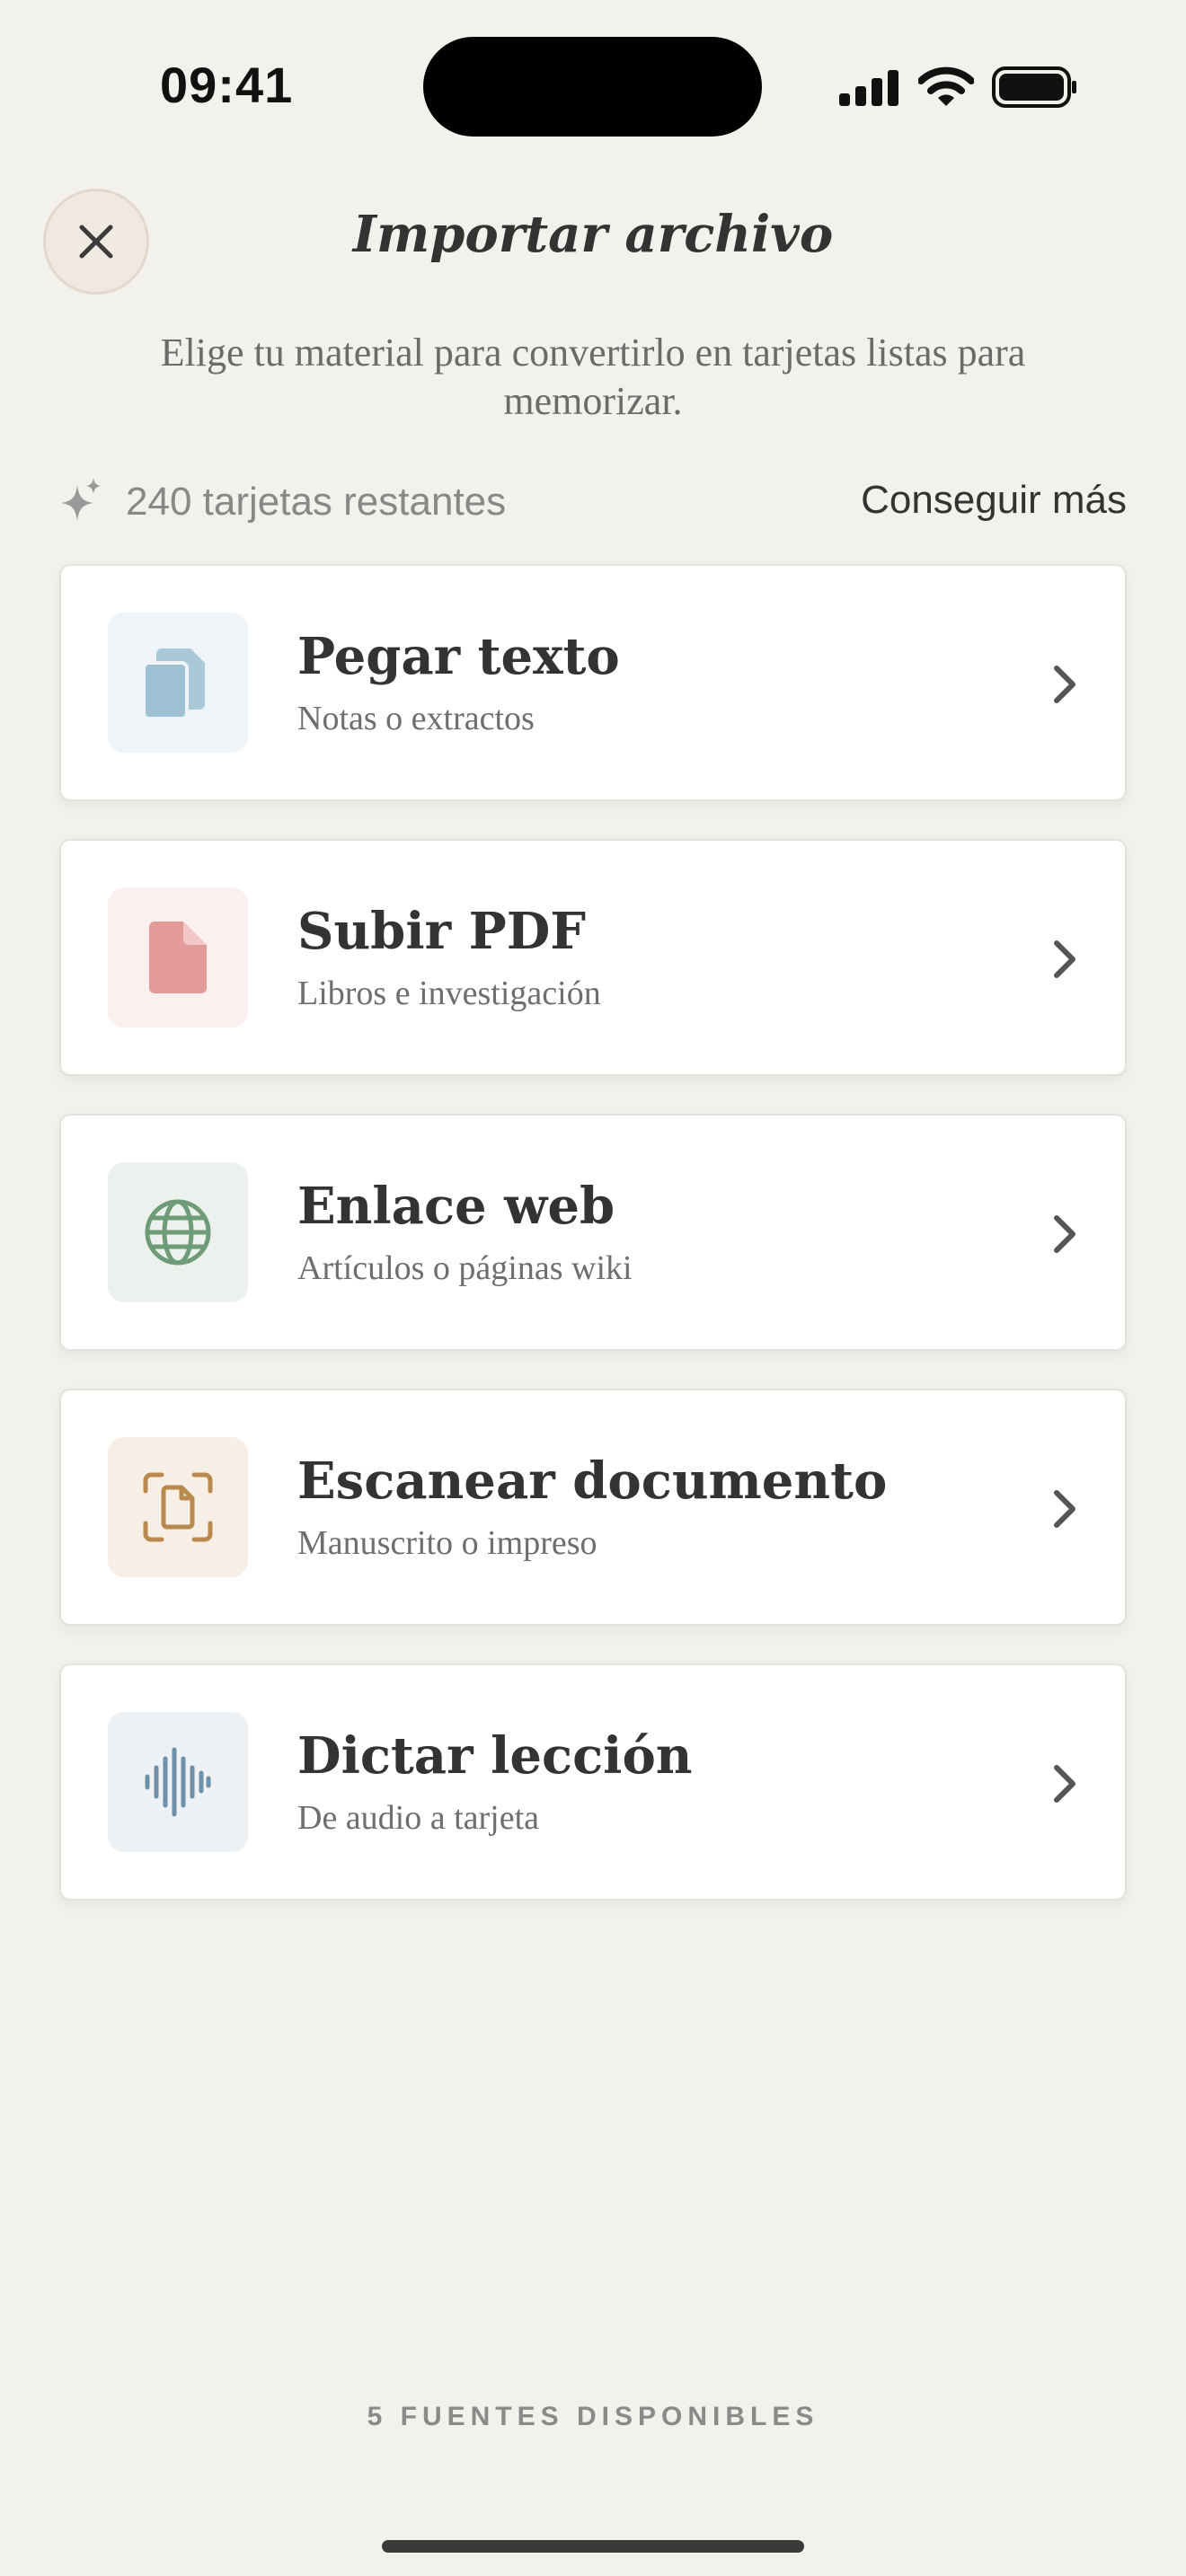 This screenshot has height=2576, width=1186. I want to click on waveform-icon, so click(178, 1782).